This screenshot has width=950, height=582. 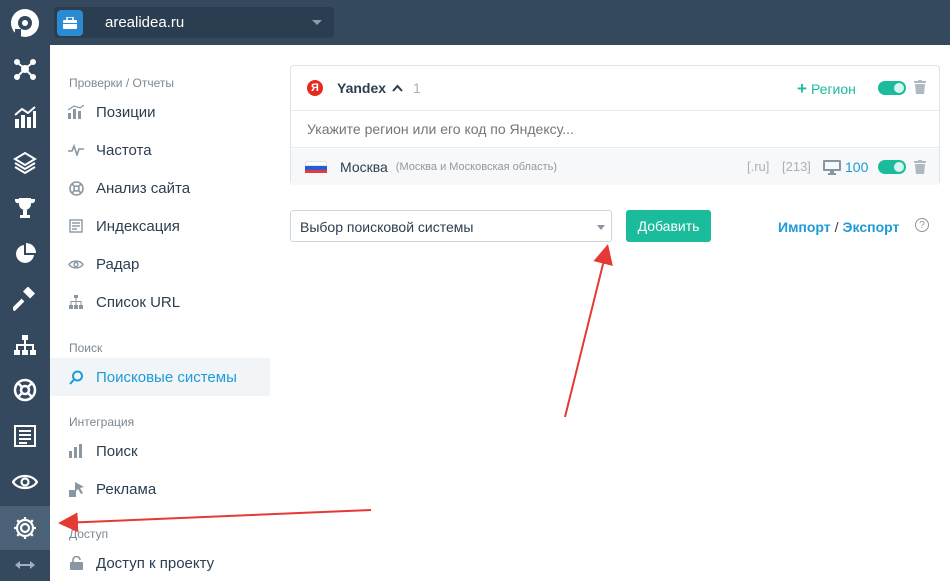 I want to click on sidebar-item-label: Частота, so click(x=124, y=150).